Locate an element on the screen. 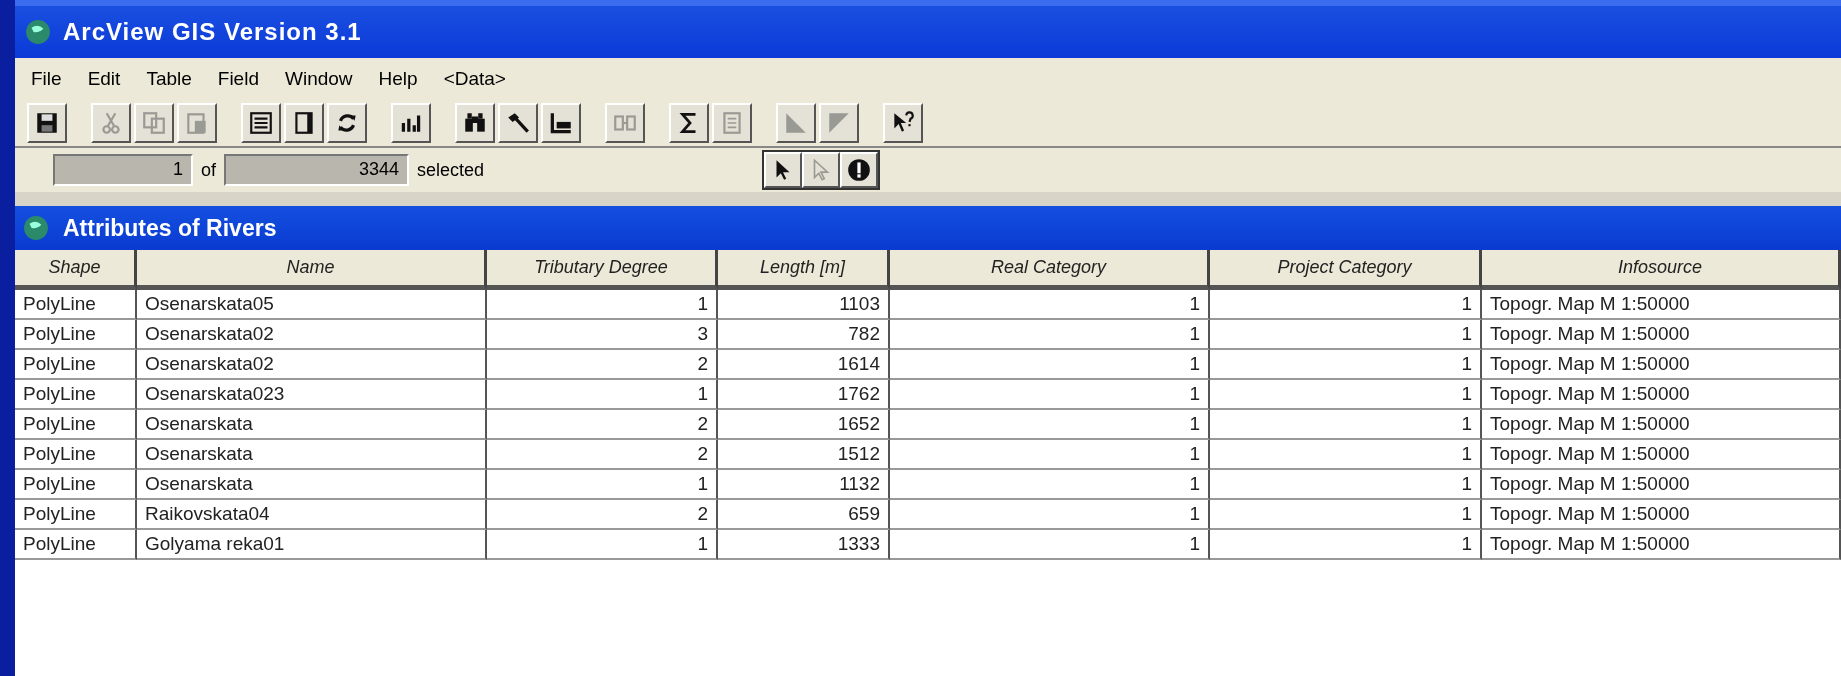 Image resolution: width=1841 pixels, height=676 pixels. save-icon is located at coordinates (47, 123).